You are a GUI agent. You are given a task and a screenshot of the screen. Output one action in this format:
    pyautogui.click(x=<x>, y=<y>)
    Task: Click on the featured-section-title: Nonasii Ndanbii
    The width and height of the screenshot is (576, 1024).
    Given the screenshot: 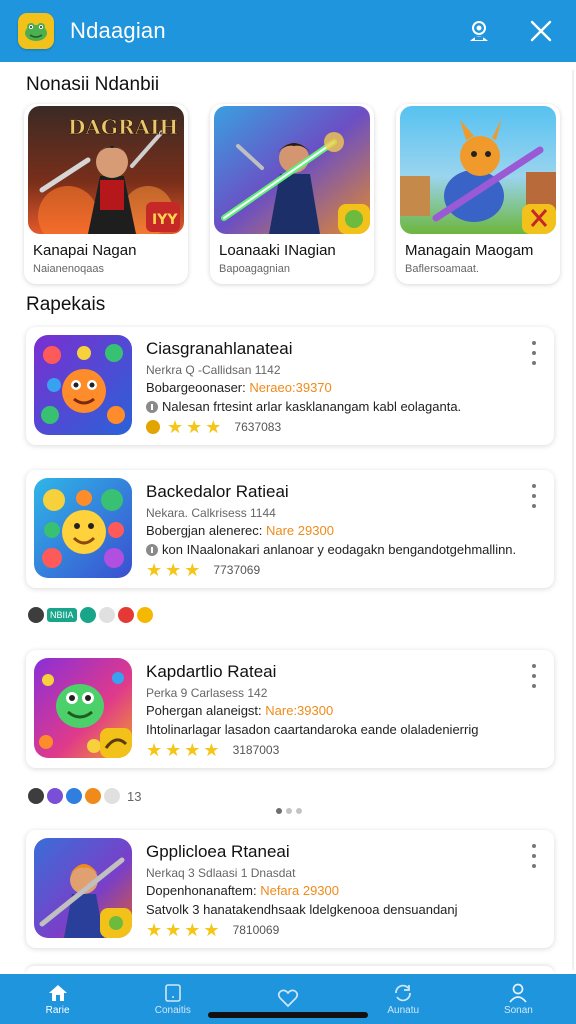 What is the action you would take?
    pyautogui.click(x=93, y=84)
    